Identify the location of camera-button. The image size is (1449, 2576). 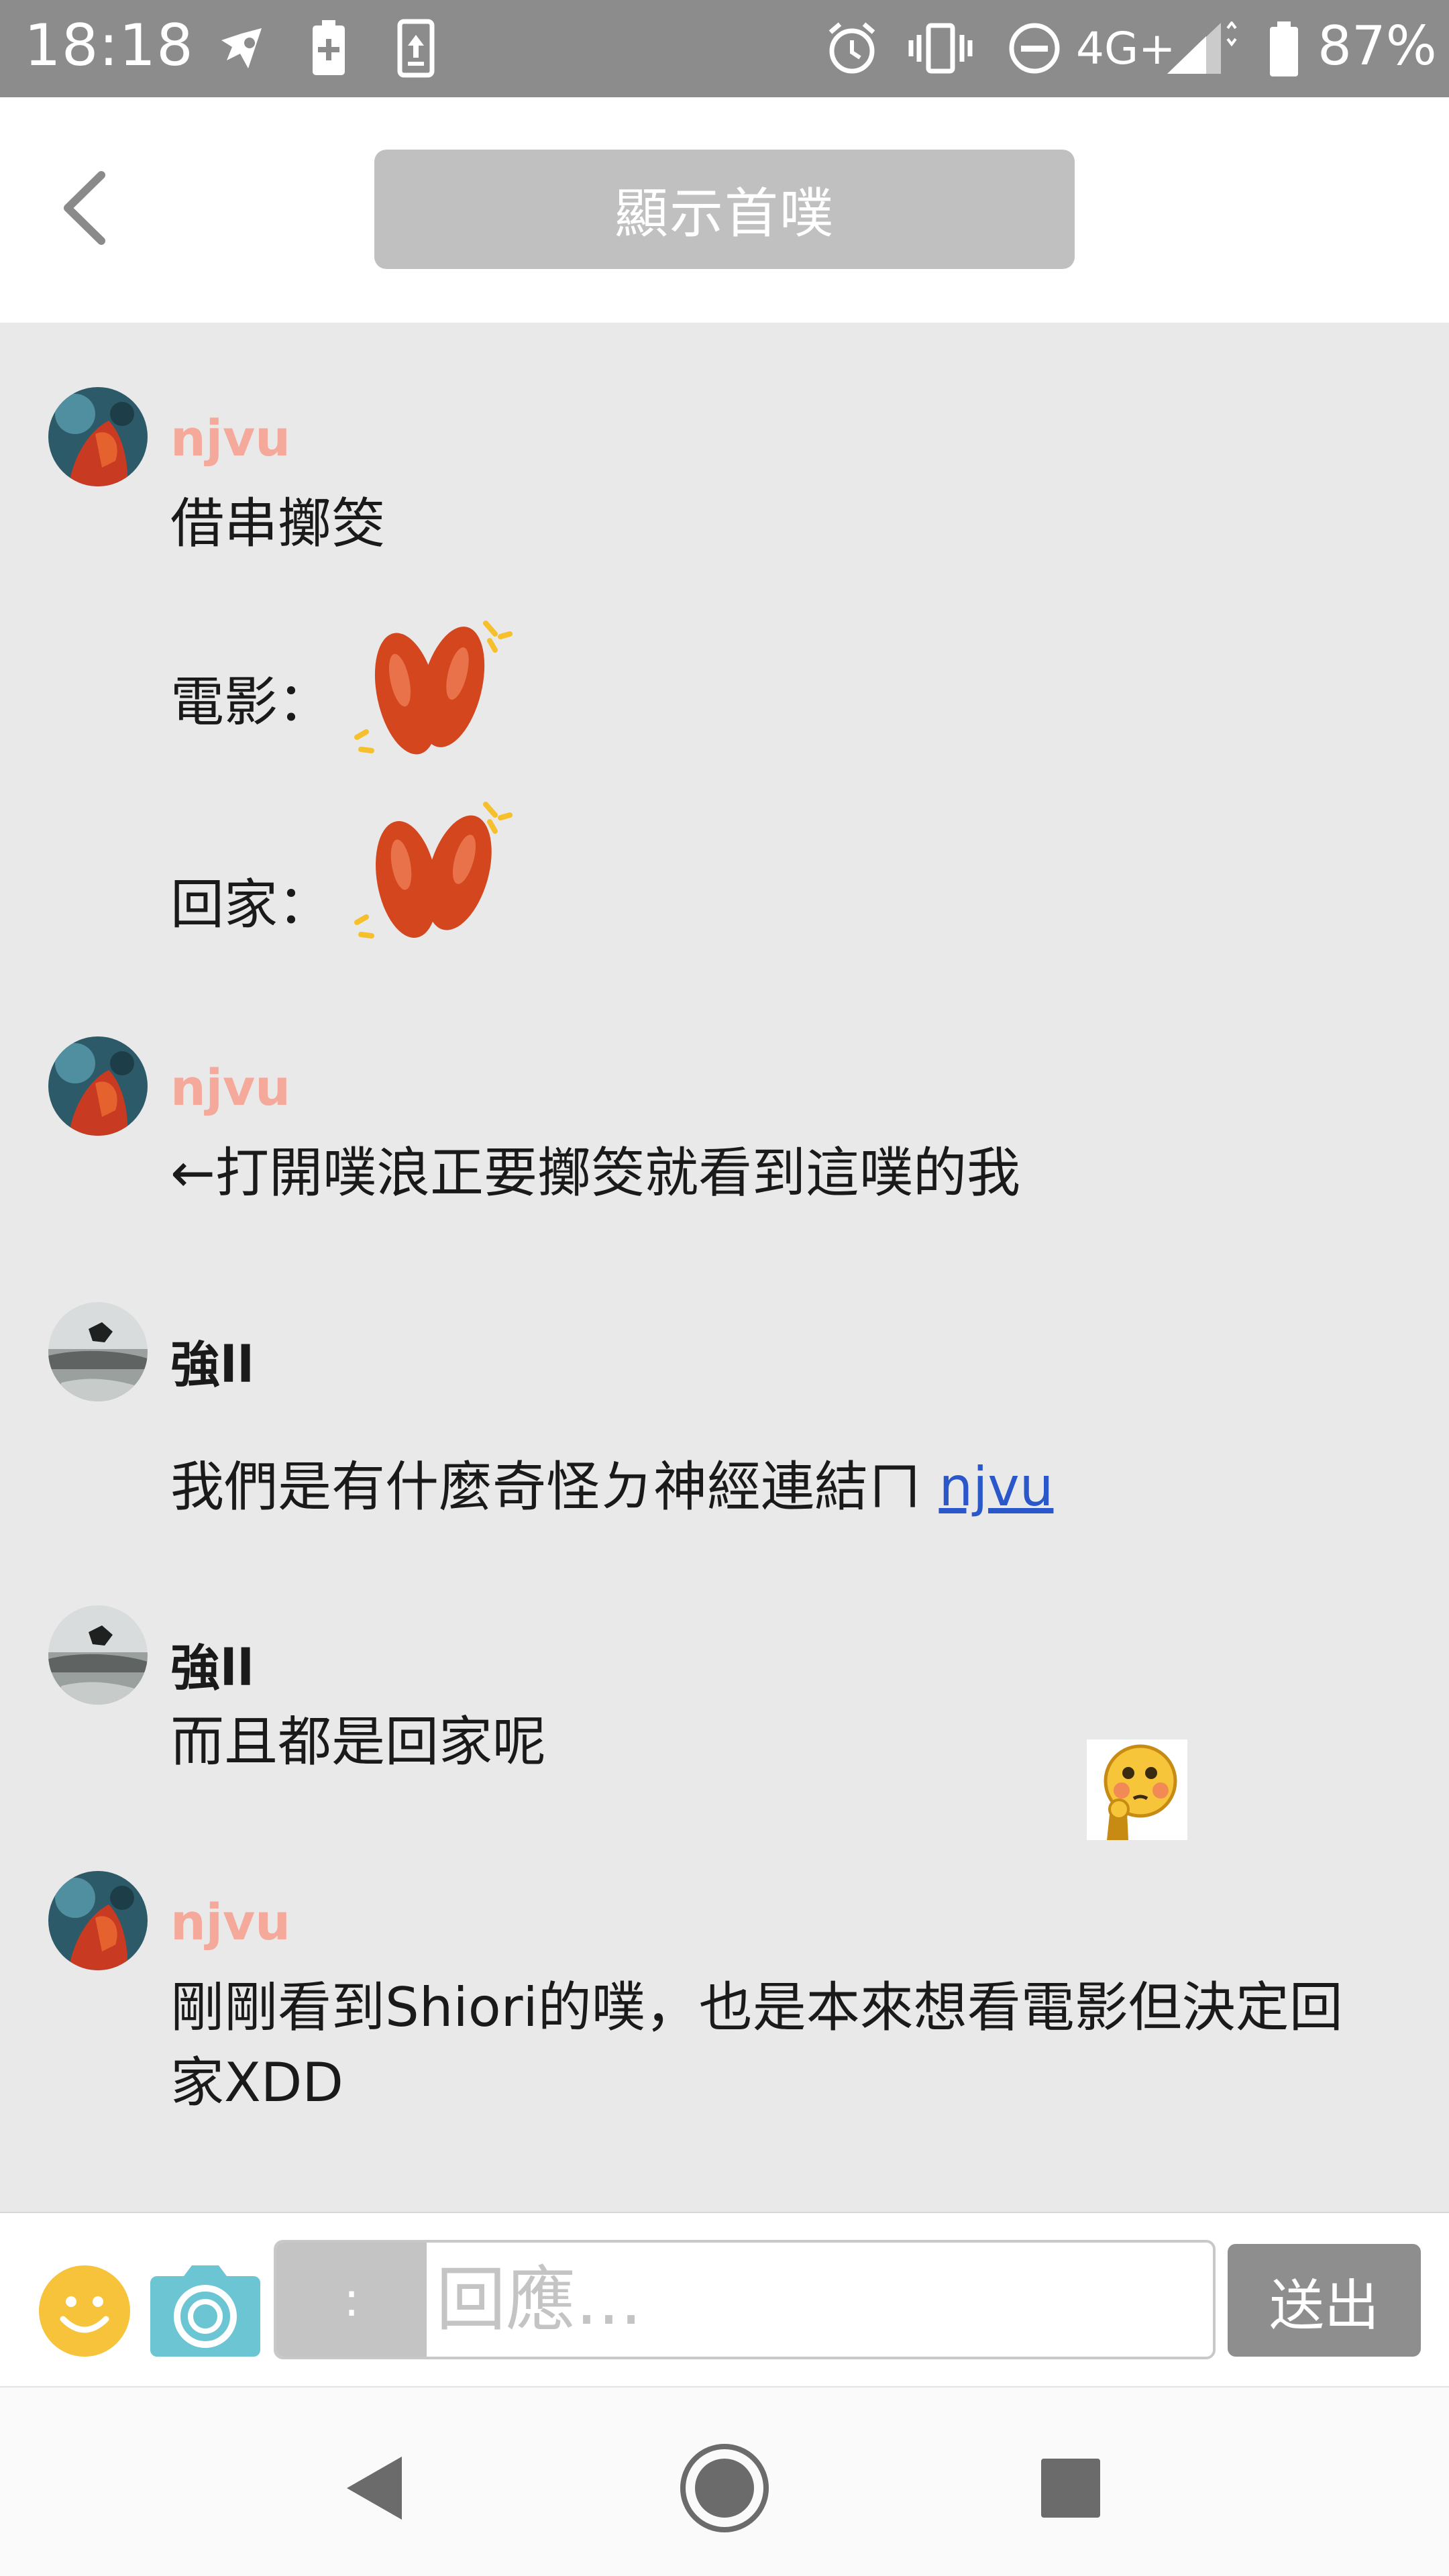
(205, 2310).